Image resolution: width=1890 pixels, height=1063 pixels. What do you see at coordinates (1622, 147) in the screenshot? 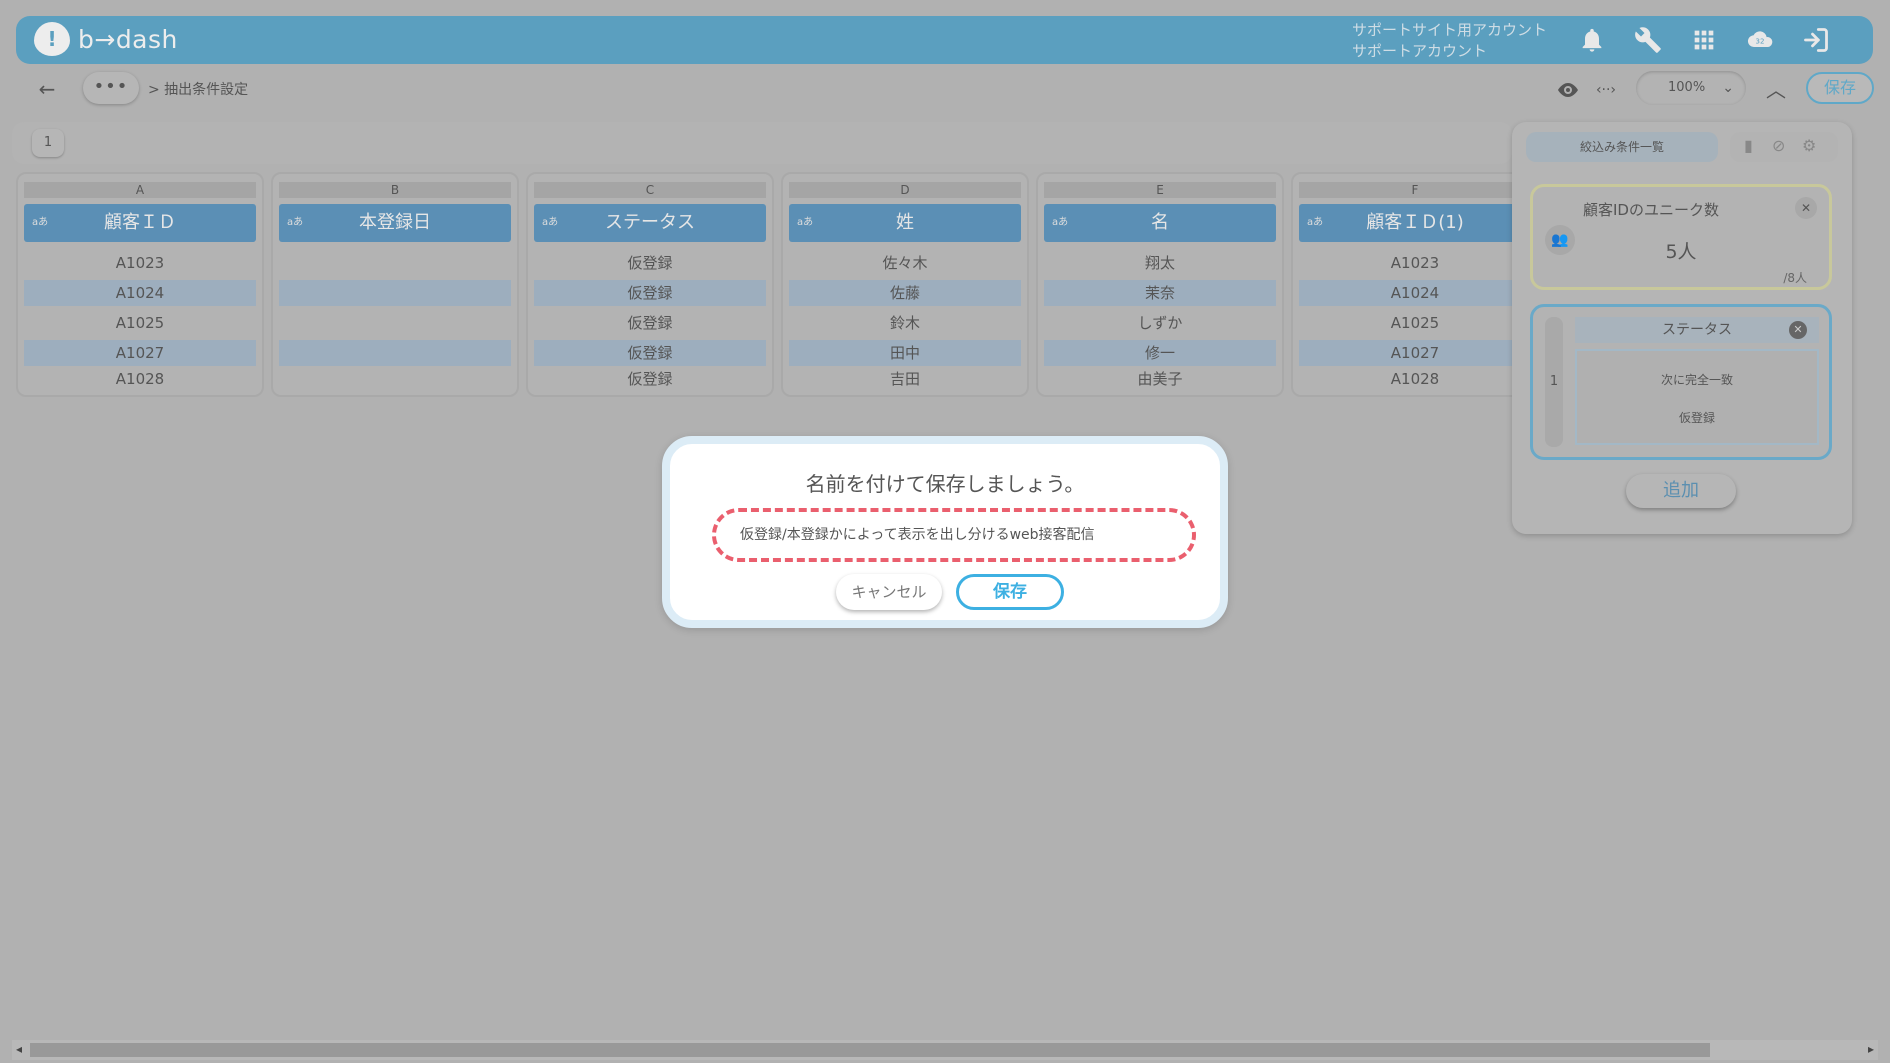
I see `tab-filter-list: 絞込み条件一覧` at bounding box center [1622, 147].